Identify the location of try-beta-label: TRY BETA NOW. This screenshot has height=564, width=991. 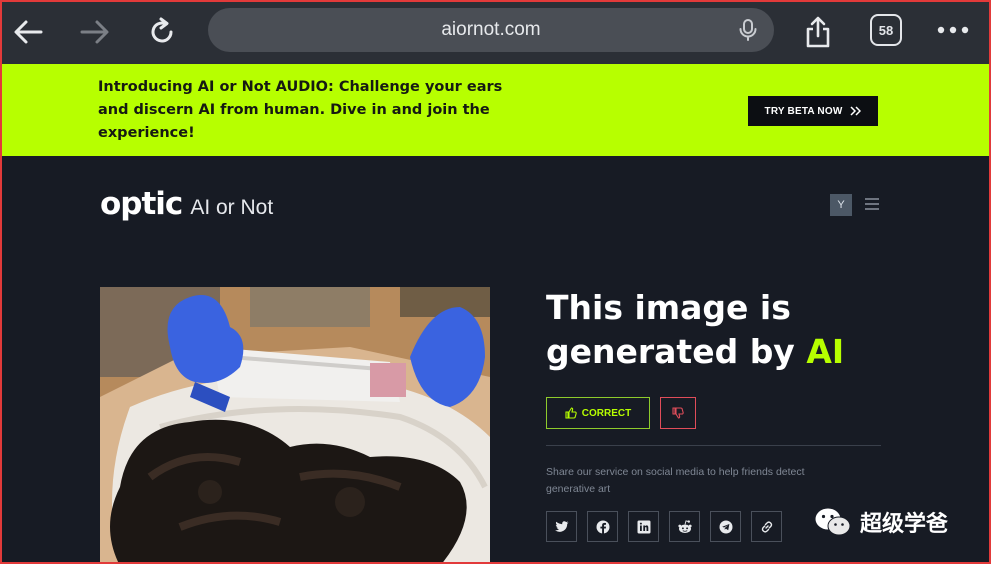
(803, 111).